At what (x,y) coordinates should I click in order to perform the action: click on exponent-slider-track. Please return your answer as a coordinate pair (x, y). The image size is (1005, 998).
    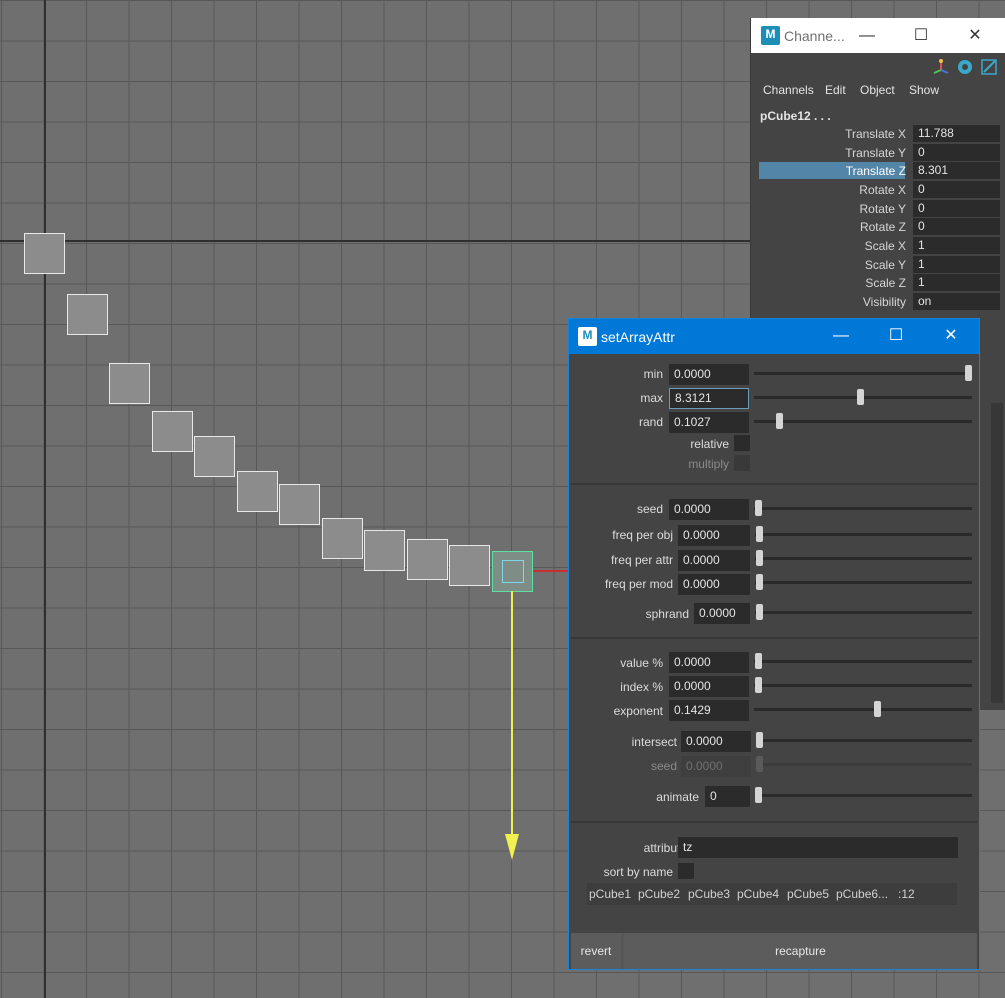
    Looking at the image, I should click on (863, 709).